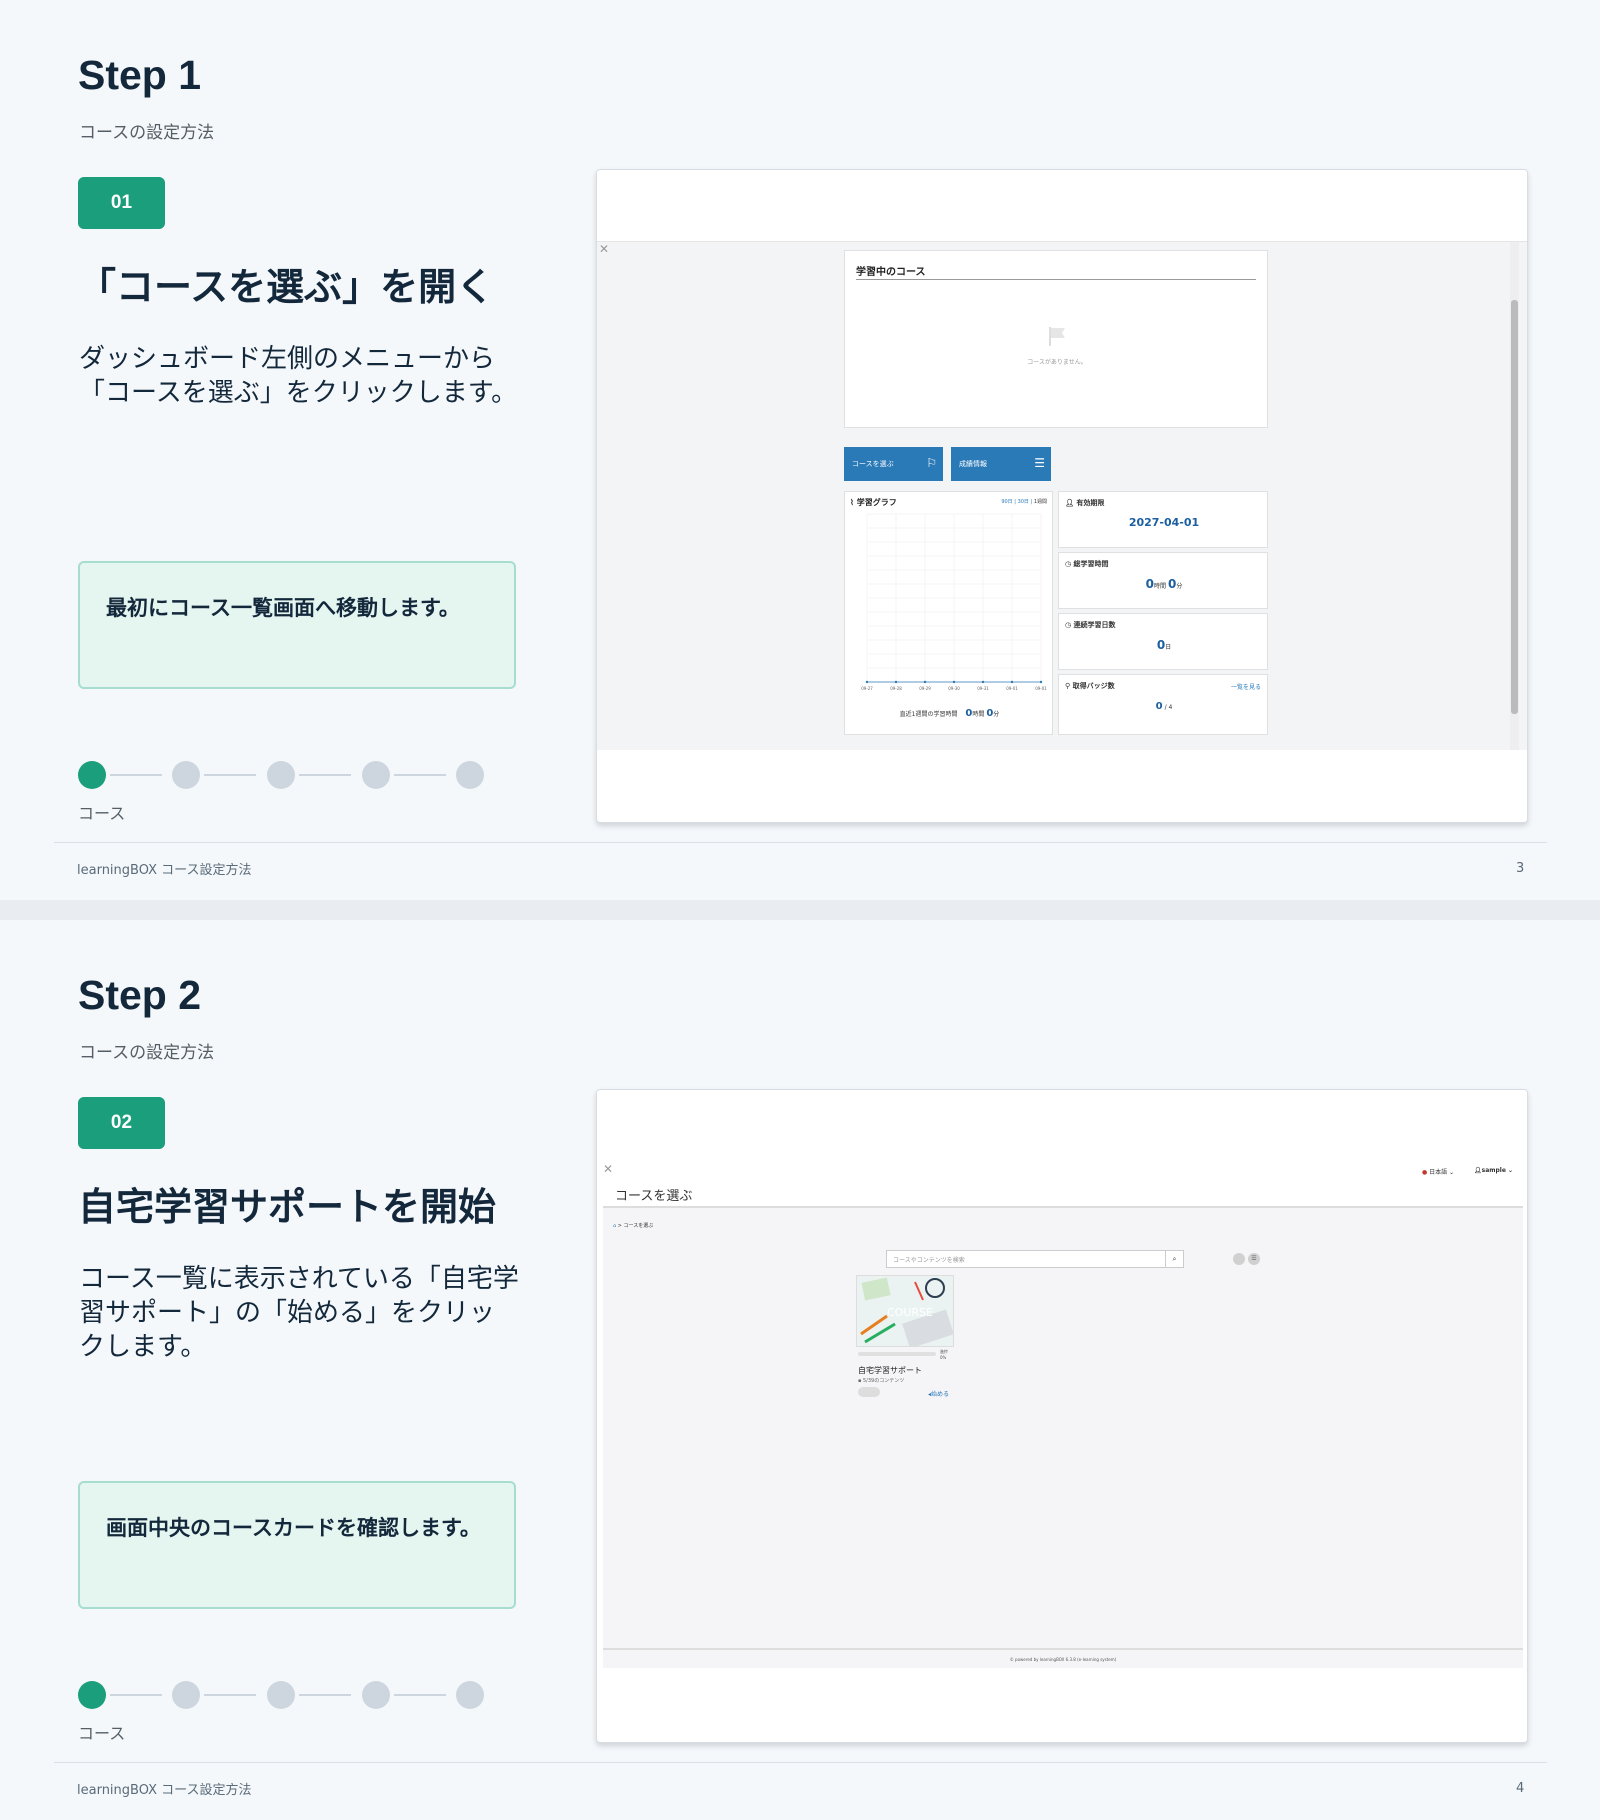 The width and height of the screenshot is (1600, 1820). Describe the element at coordinates (1239, 1259) in the screenshot. I see `grid-view-toggle` at that location.